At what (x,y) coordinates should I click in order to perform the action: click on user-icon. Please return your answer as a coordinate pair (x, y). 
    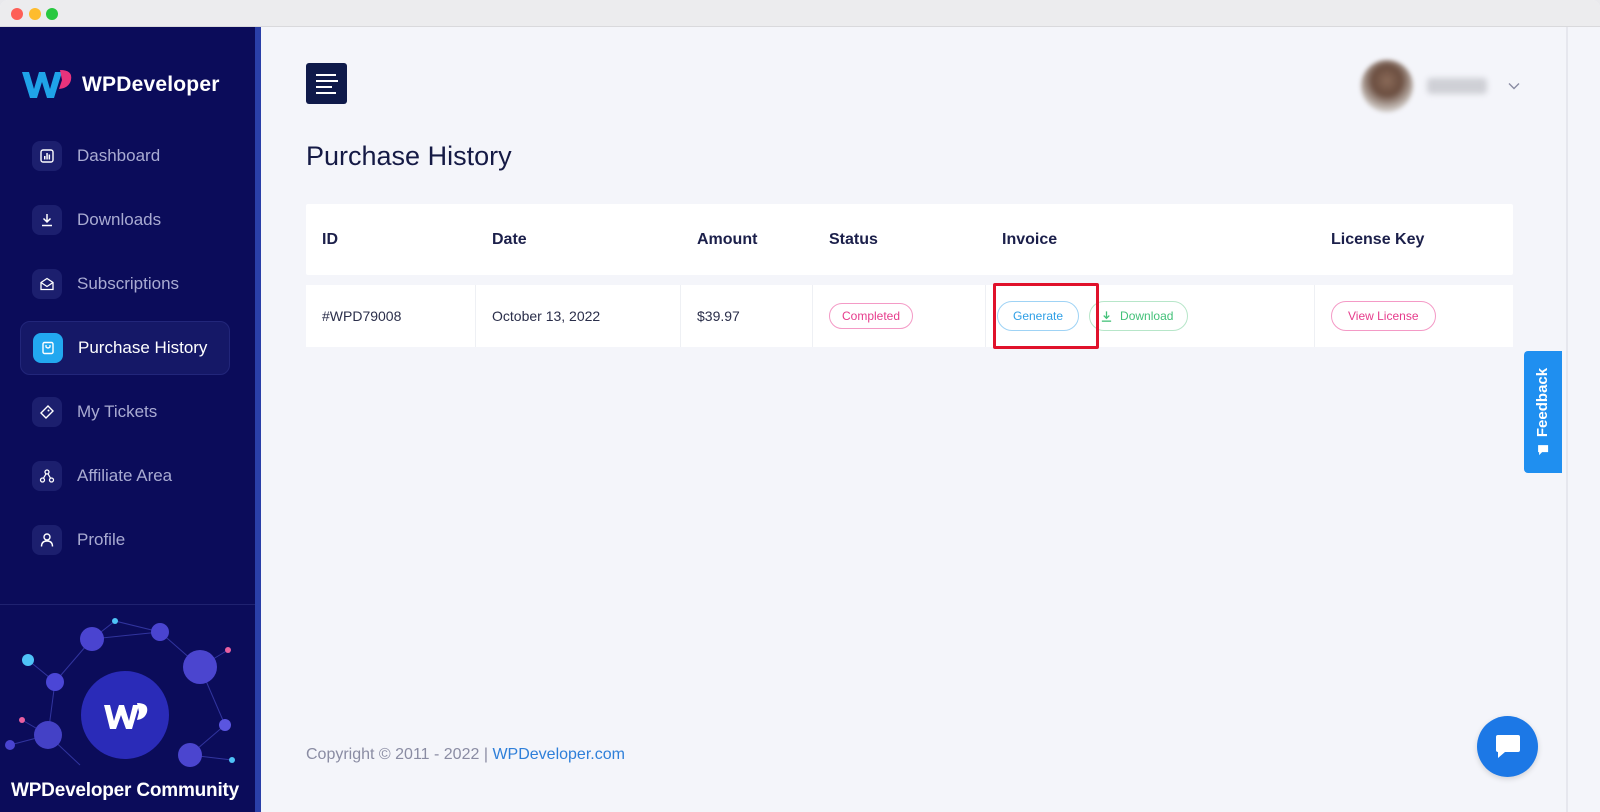
    Looking at the image, I should click on (47, 540).